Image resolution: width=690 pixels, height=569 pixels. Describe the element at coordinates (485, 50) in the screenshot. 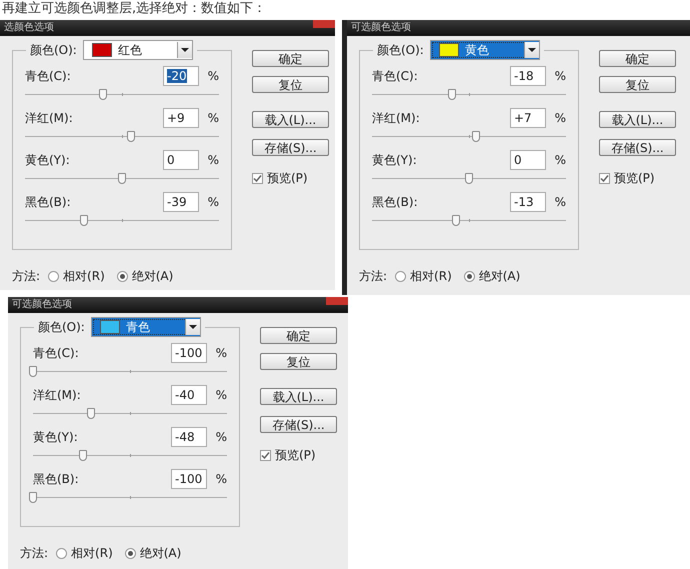

I see `color-dropdown: 黄色` at that location.